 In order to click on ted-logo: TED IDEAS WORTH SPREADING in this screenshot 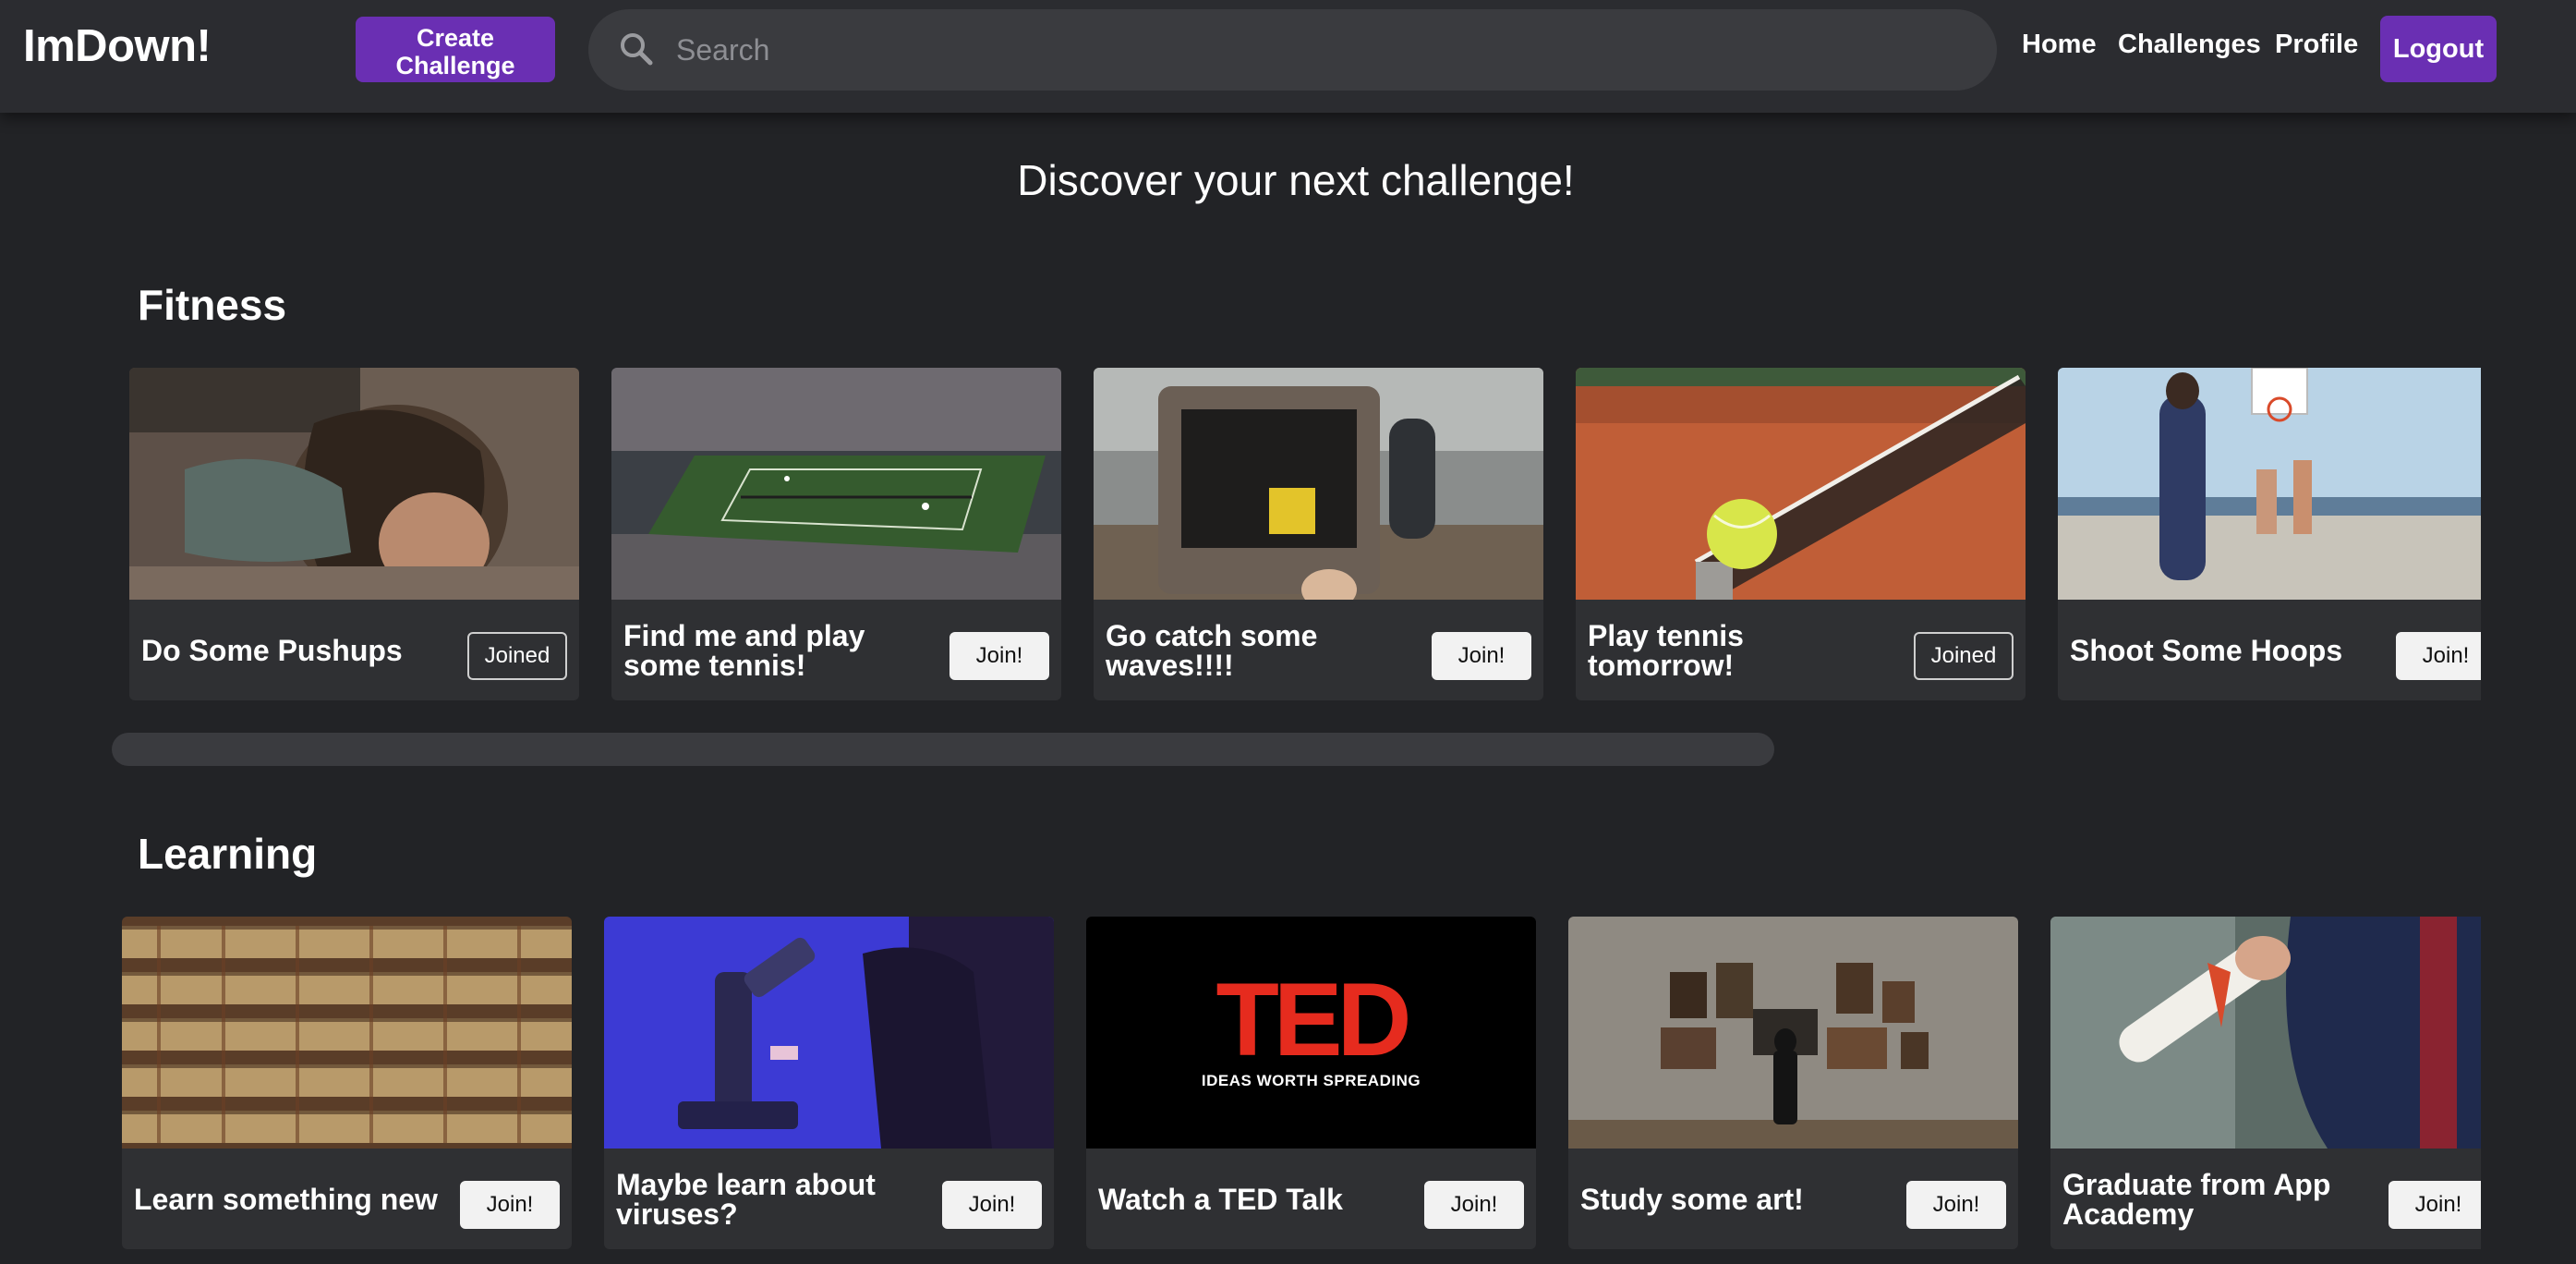, I will do `click(1311, 1026)`.